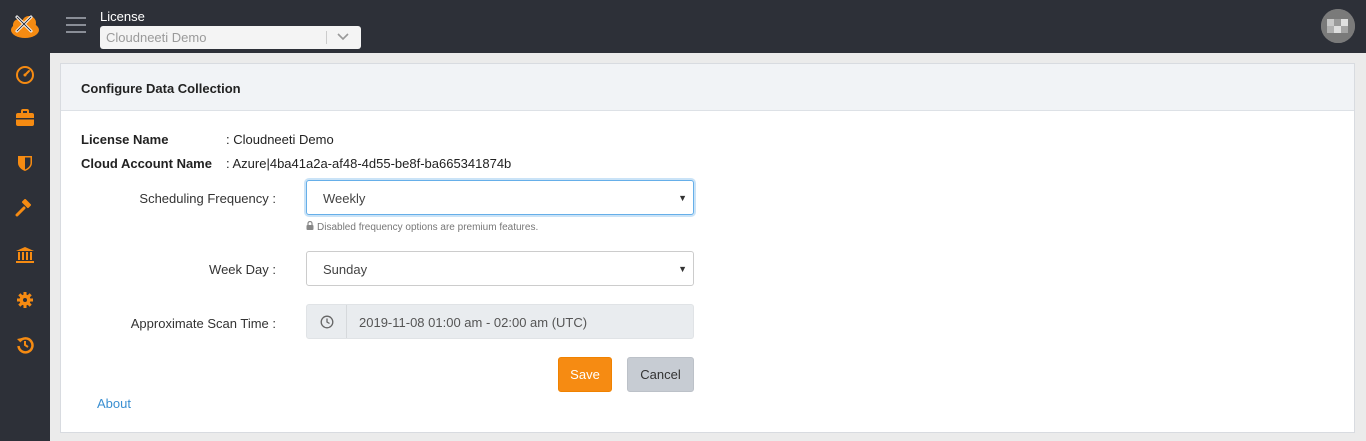 The width and height of the screenshot is (1366, 441). I want to click on shield-icon, so click(25, 163).